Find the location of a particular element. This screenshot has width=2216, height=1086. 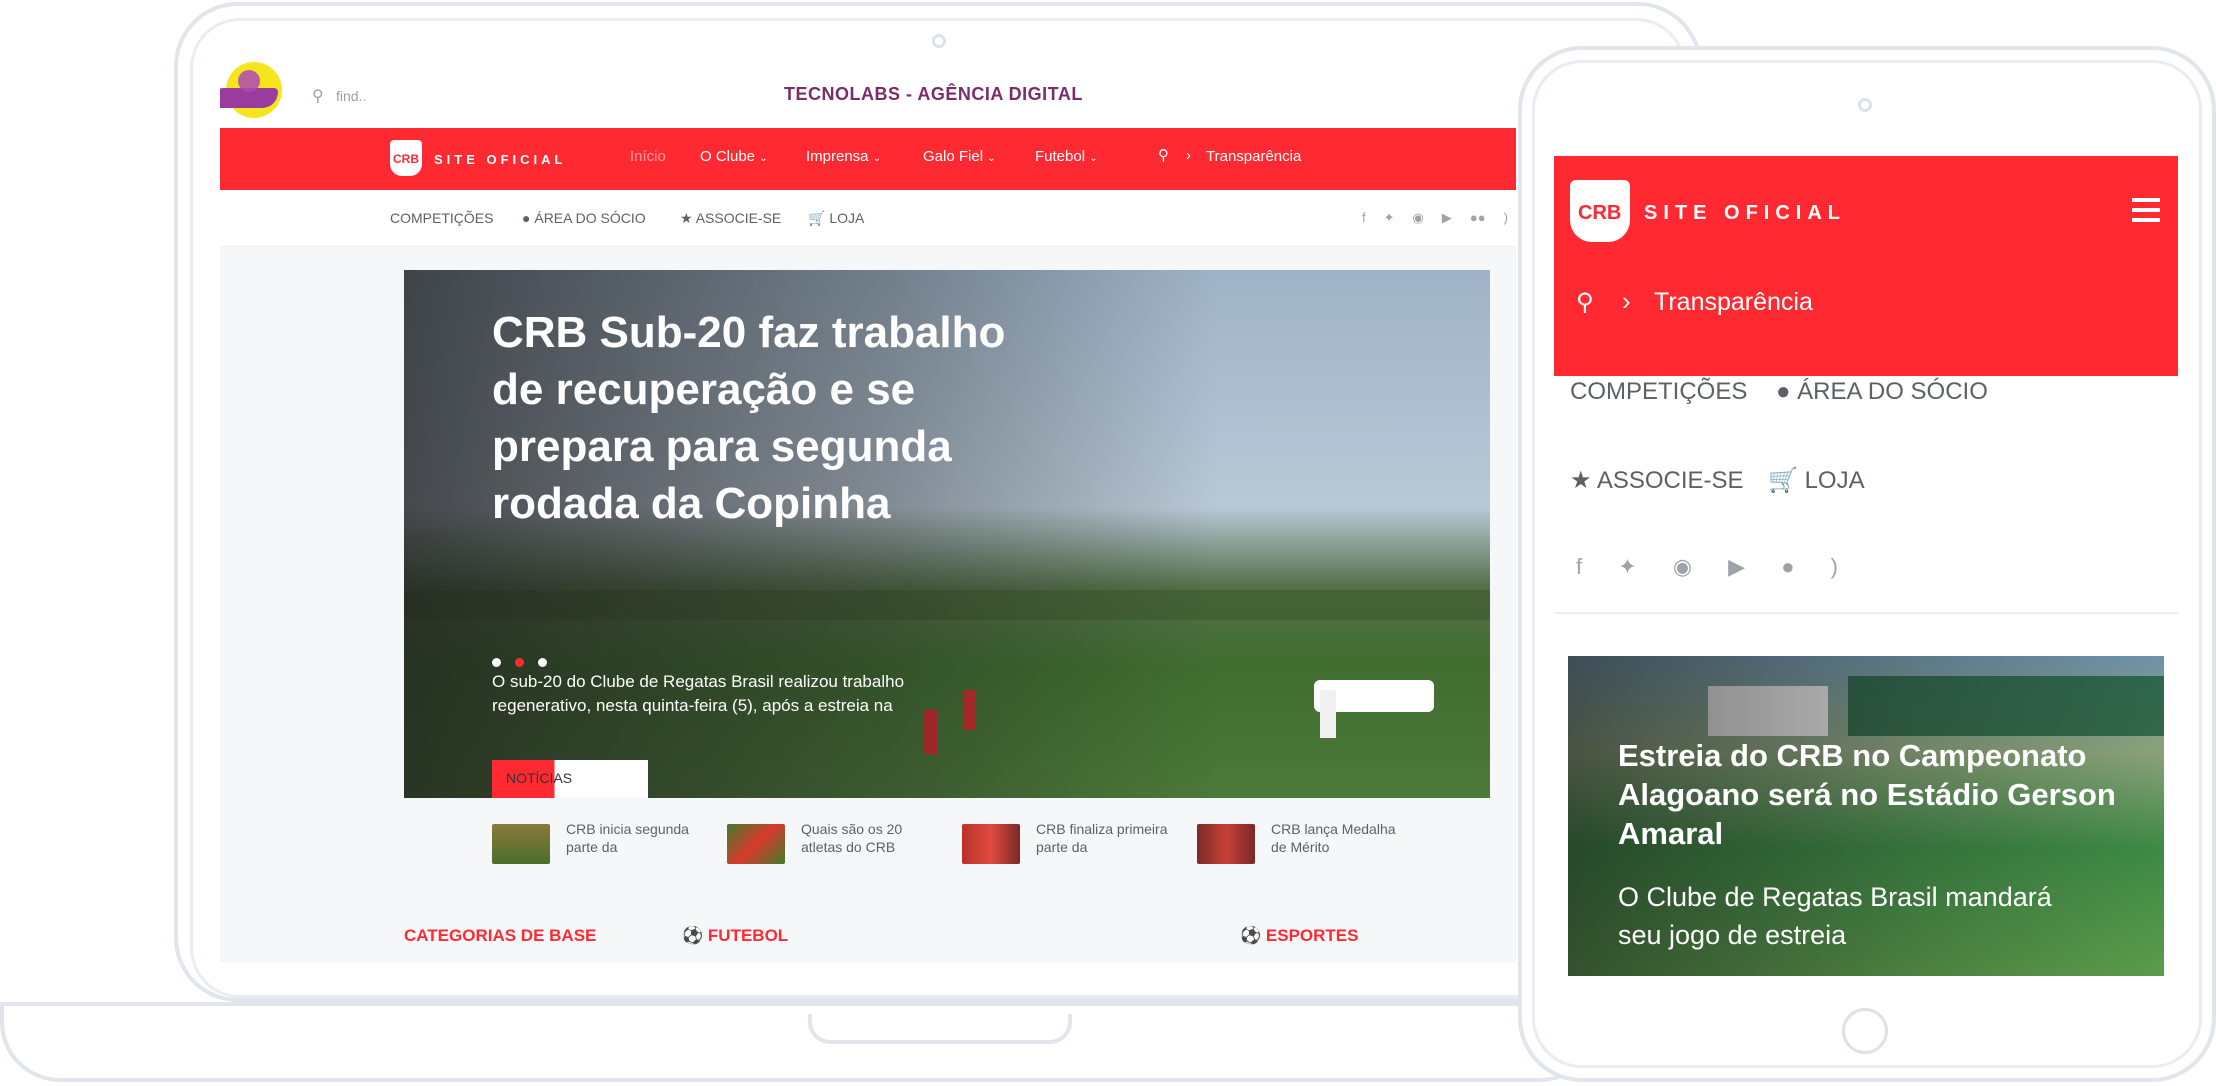

top-bar: ⚲ find.. TECNOLABS - AGÊNCIA DIGITAL is located at coordinates (868, 93).